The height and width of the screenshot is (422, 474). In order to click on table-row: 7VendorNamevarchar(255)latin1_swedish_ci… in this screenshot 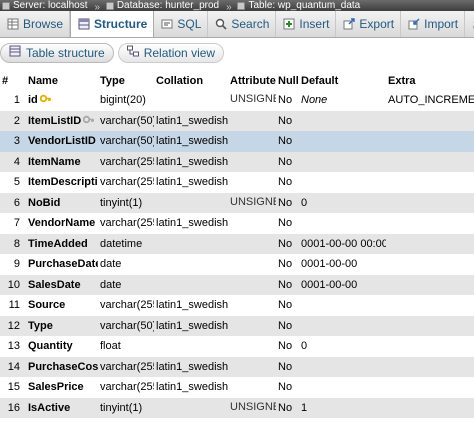, I will do `click(237, 223)`.